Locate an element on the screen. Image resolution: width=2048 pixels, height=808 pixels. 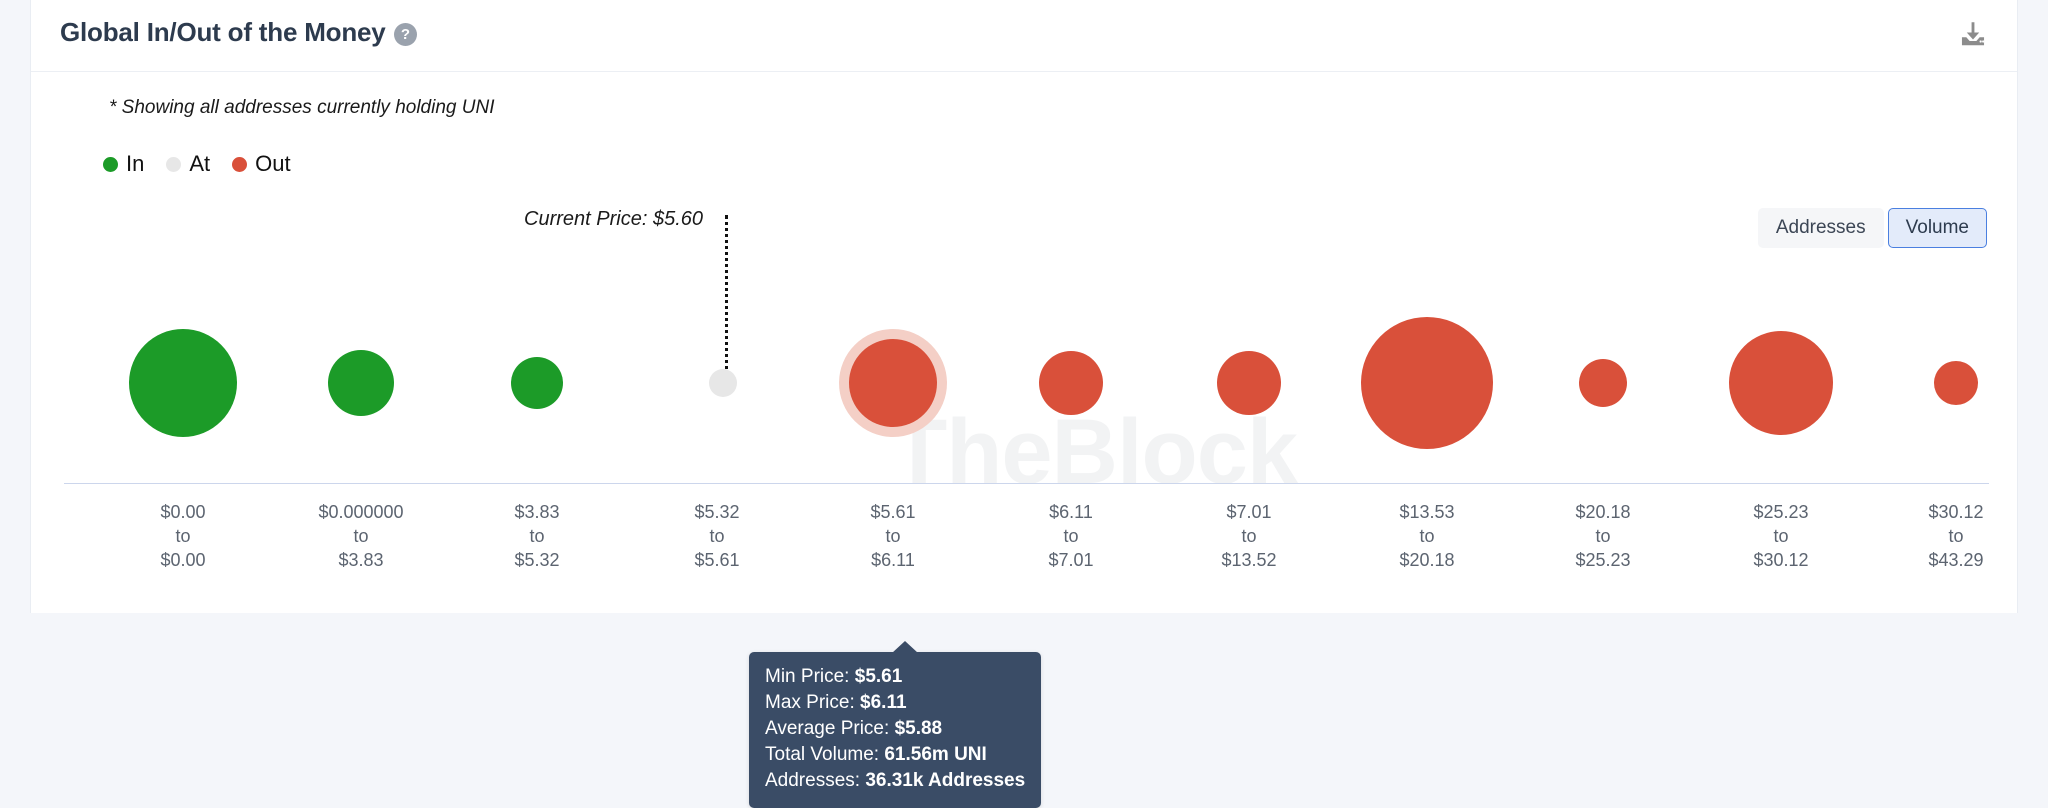
tooltip-value-total-volume: 61.56m UNI is located at coordinates (935, 754).